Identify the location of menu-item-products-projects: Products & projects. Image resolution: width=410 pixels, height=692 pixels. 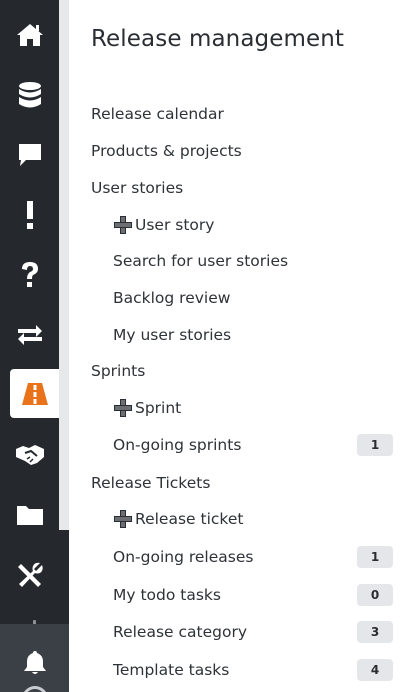
(239, 151).